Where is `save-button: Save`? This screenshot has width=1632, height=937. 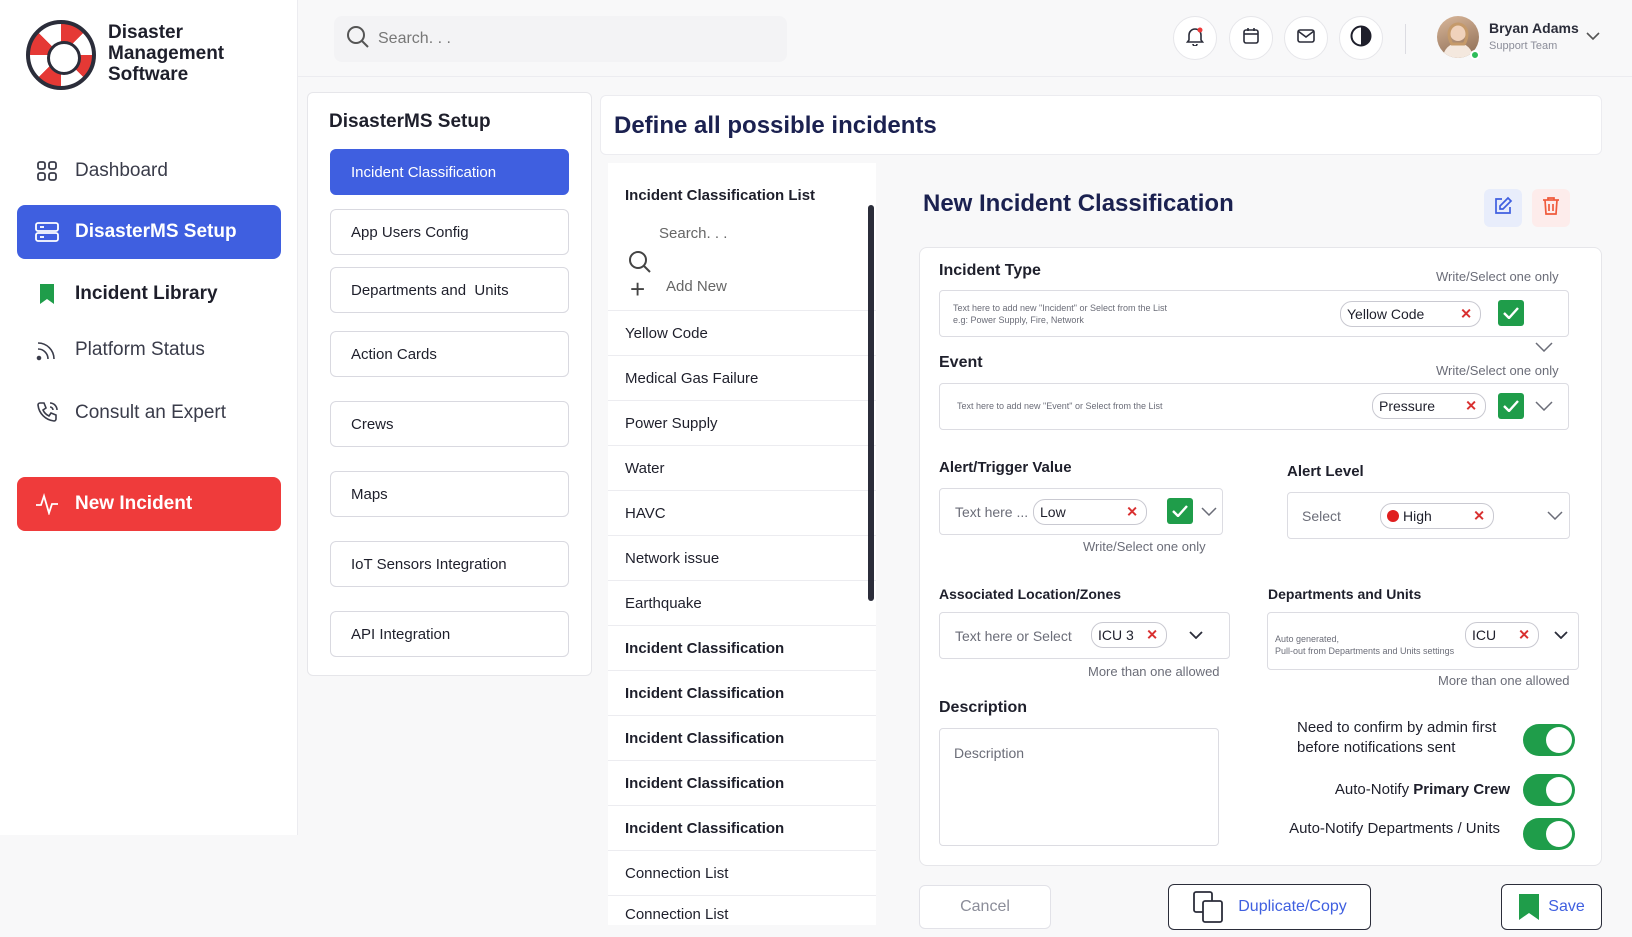 save-button: Save is located at coordinates (1551, 907).